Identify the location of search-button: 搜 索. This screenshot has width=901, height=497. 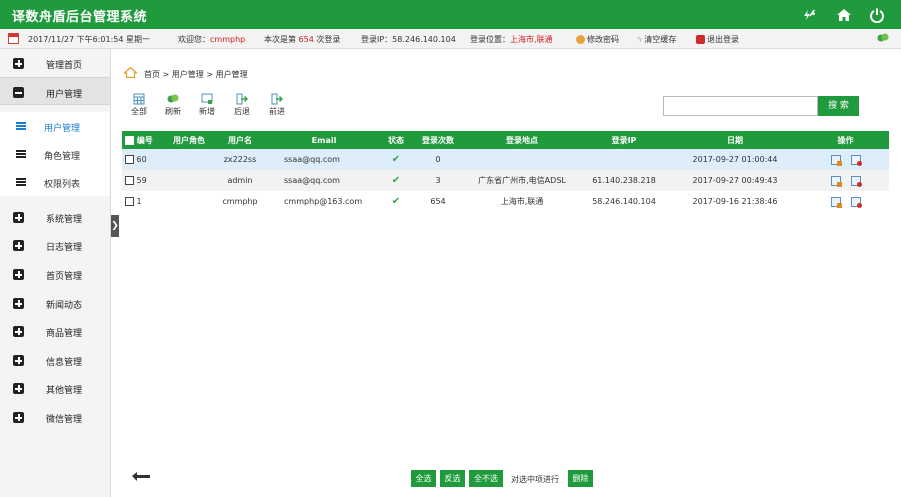
(838, 106).